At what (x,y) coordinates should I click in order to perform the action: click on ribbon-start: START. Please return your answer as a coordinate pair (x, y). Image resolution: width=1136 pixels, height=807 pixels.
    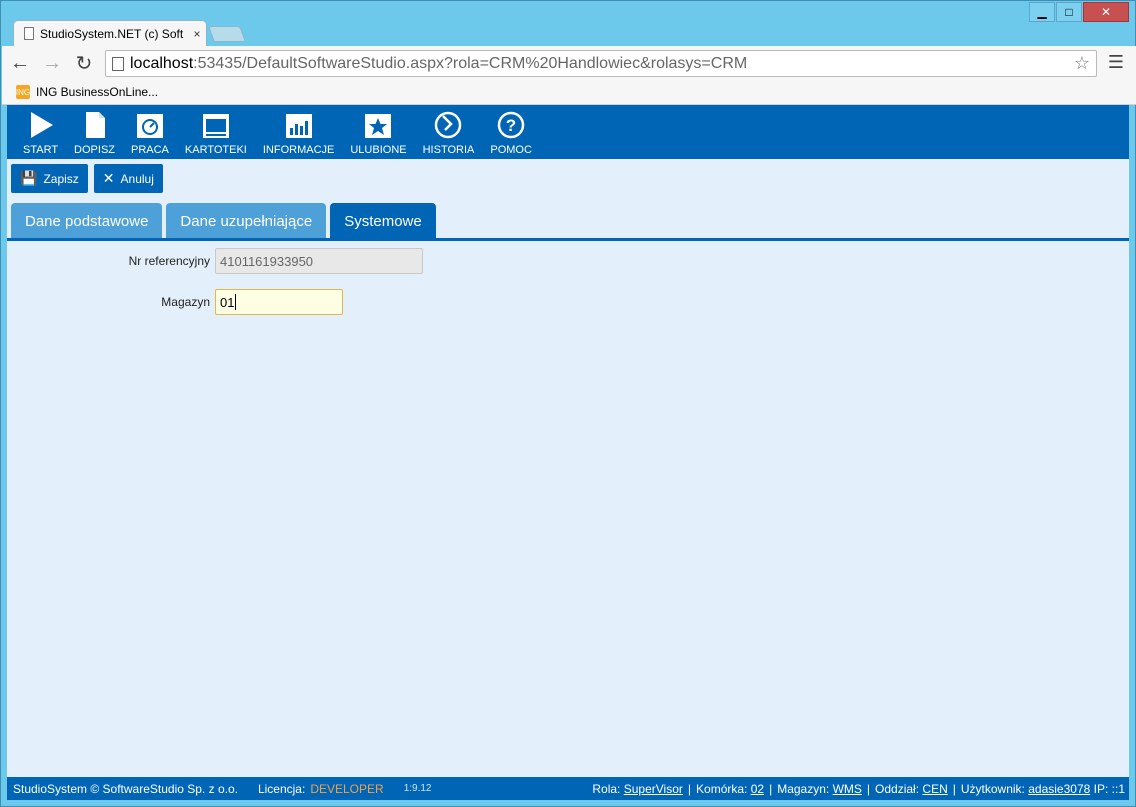
    Looking at the image, I should click on (40, 132).